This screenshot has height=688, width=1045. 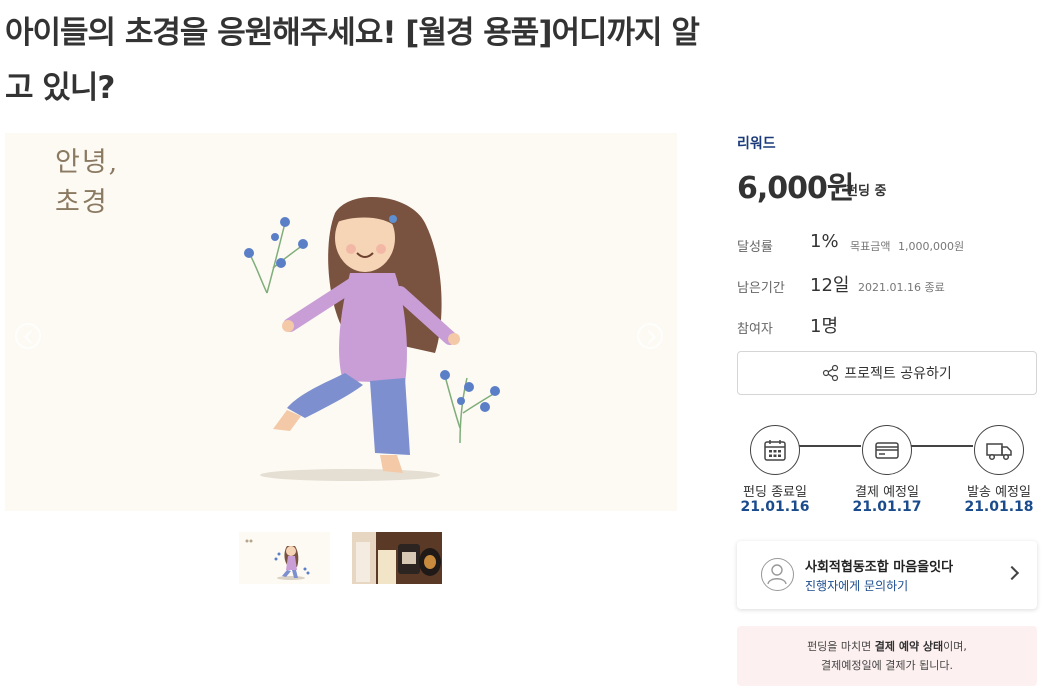 I want to click on prev-image-arrow-icon, so click(x=28, y=336).